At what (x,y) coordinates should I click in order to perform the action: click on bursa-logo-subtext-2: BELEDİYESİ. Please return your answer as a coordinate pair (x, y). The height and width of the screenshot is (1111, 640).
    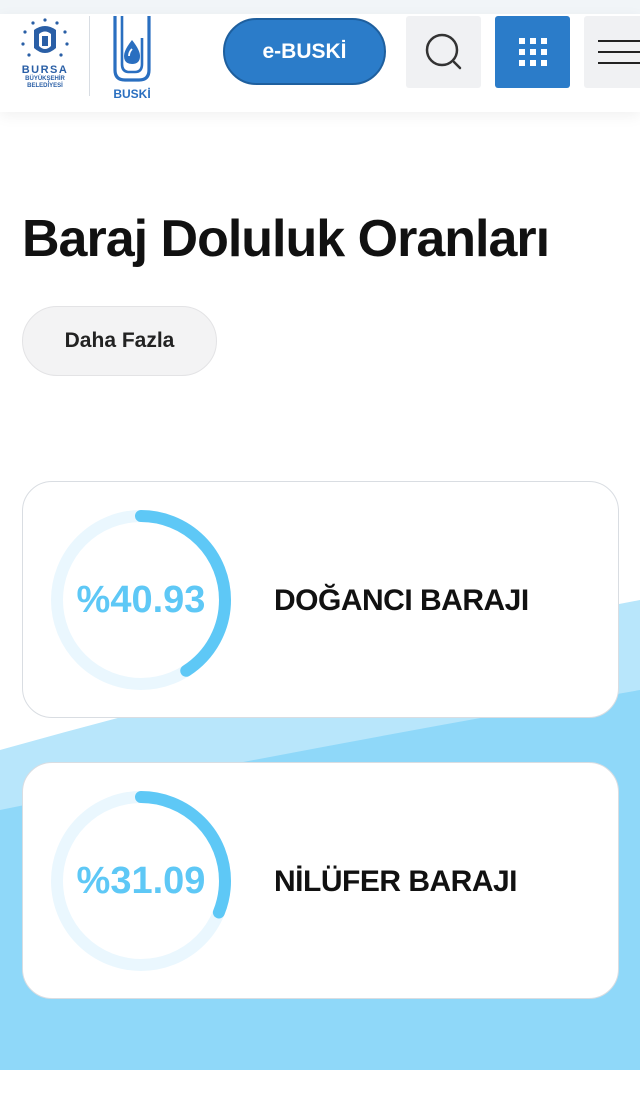
    Looking at the image, I should click on (45, 86).